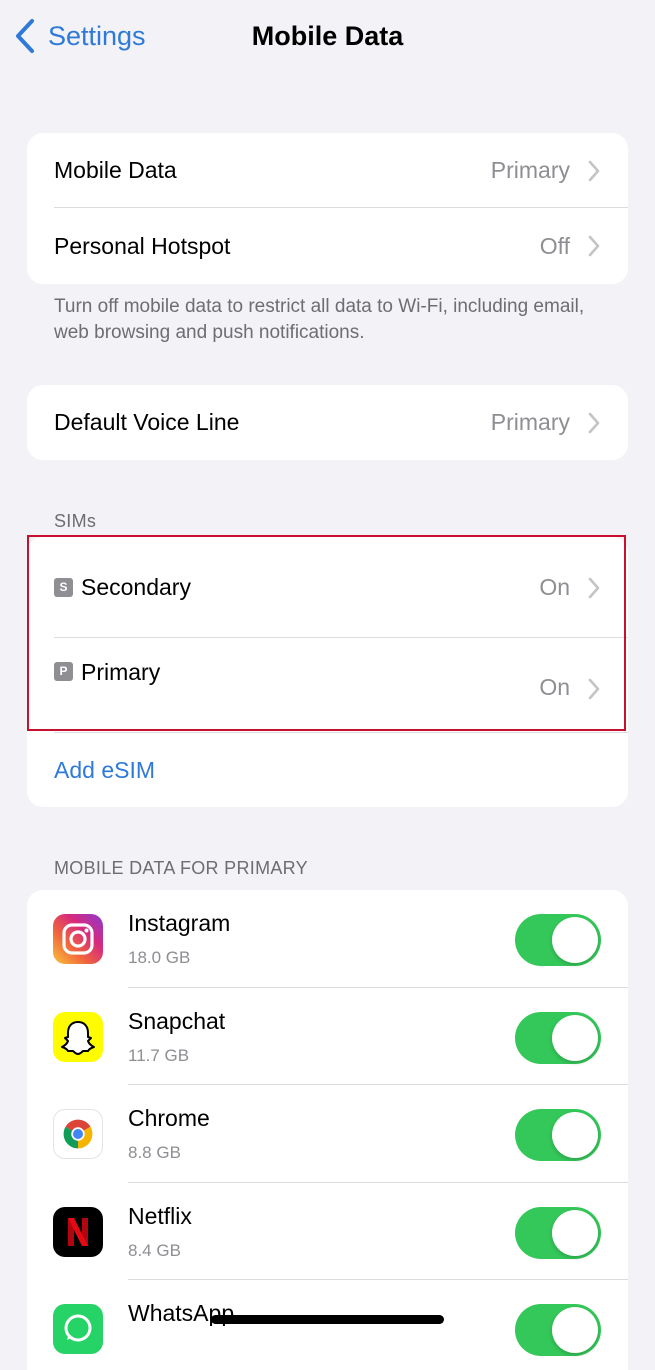  I want to click on sim-primary-value: On, so click(554, 687).